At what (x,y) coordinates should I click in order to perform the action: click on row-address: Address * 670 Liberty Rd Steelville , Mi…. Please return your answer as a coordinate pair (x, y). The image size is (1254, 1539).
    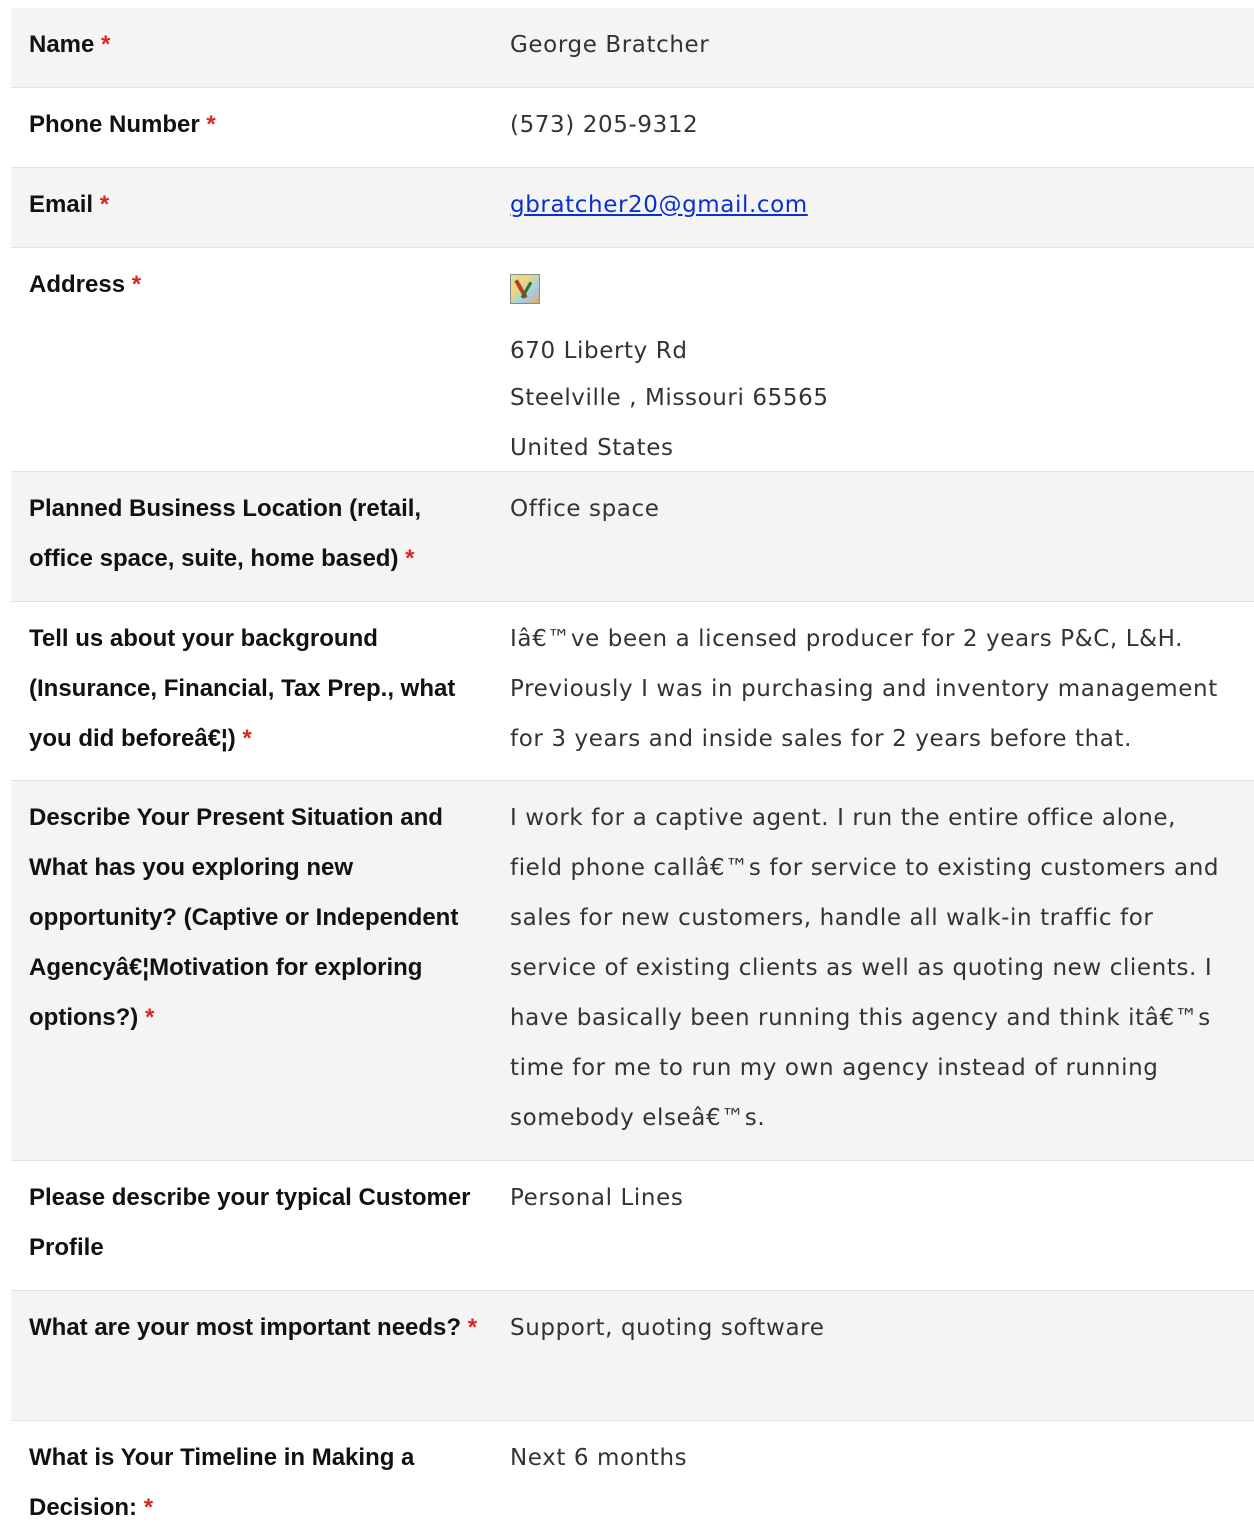
    Looking at the image, I should click on (632, 360).